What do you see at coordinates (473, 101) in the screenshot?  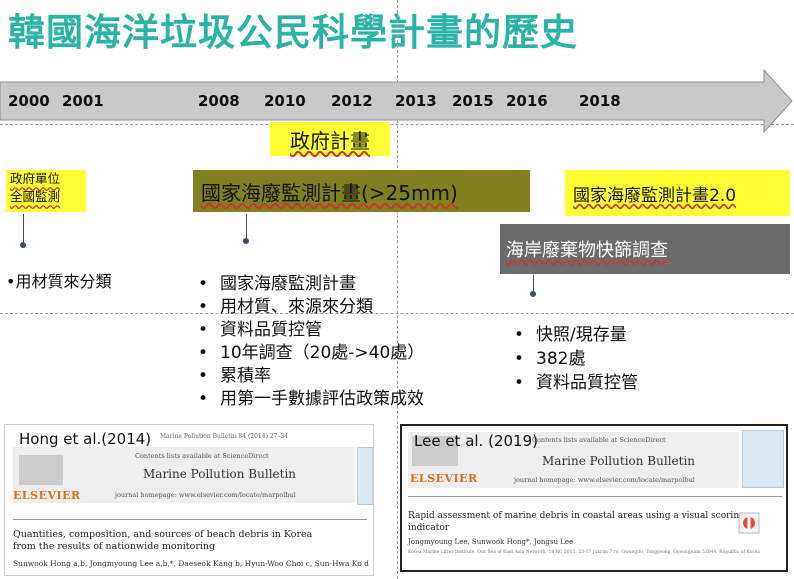 I see `year-label: 2015` at bounding box center [473, 101].